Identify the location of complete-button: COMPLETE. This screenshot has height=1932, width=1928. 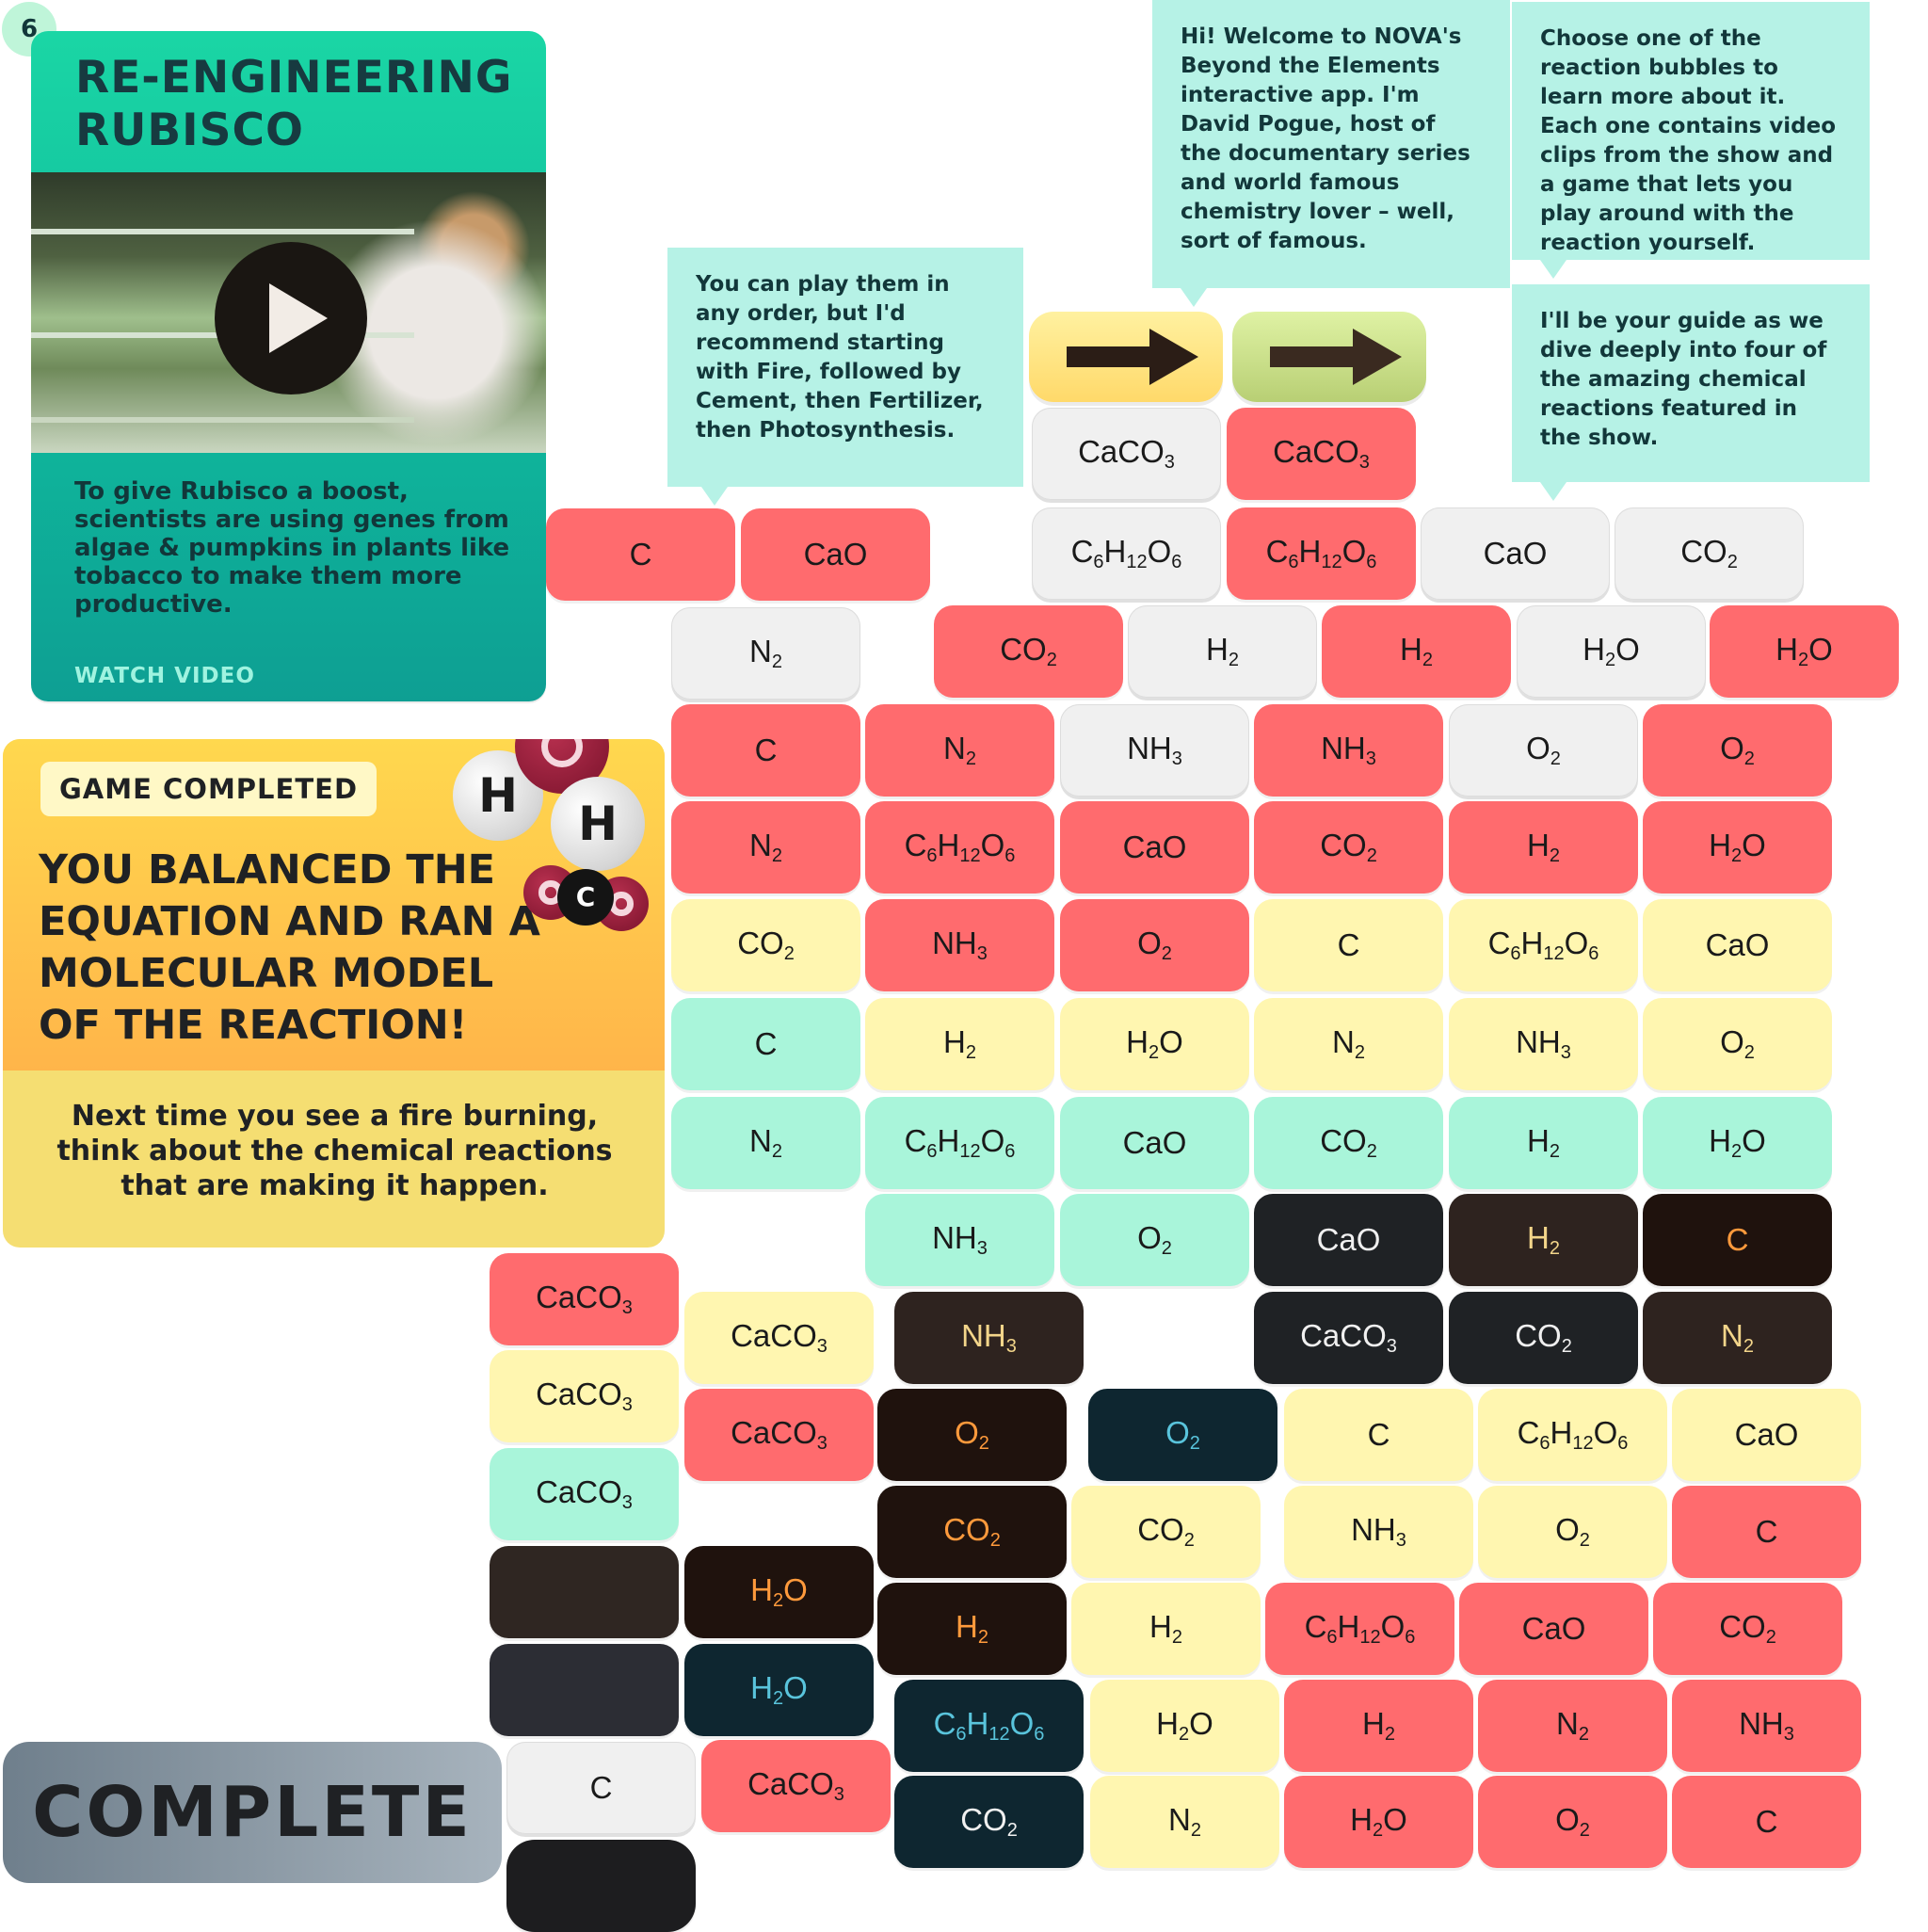
(252, 1812).